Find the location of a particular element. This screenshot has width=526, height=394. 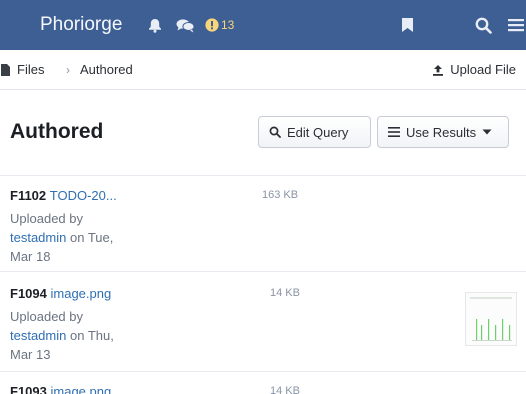

breadcrumb-current: Authored is located at coordinates (106, 70).